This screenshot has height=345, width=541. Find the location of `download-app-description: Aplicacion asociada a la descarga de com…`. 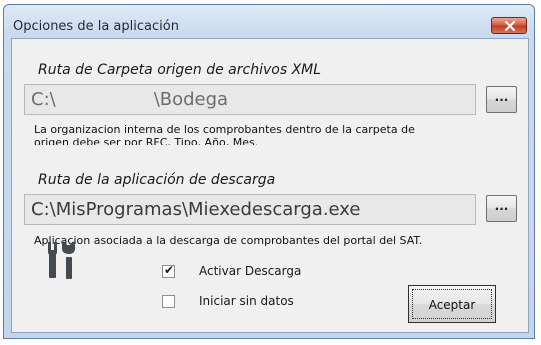

download-app-description: Aplicacion asociada a la descarga de com… is located at coordinates (228, 240).